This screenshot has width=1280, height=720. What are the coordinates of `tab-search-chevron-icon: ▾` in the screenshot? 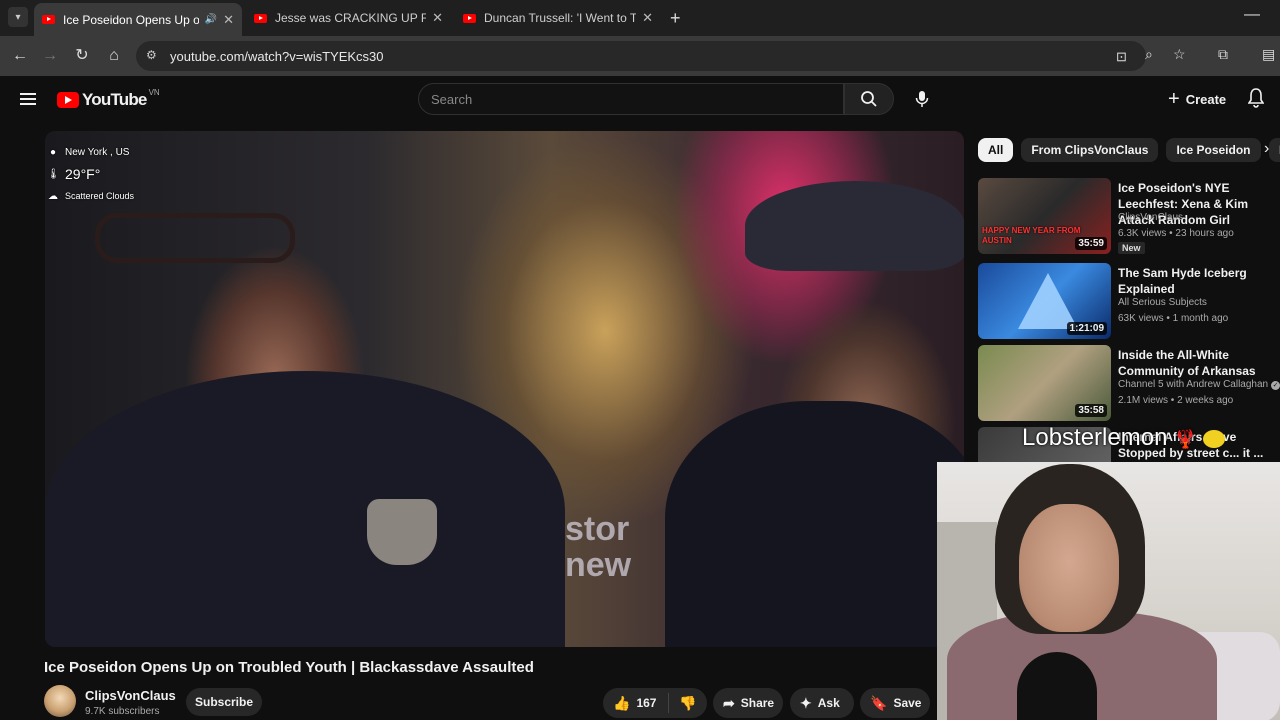 It's located at (18, 17).